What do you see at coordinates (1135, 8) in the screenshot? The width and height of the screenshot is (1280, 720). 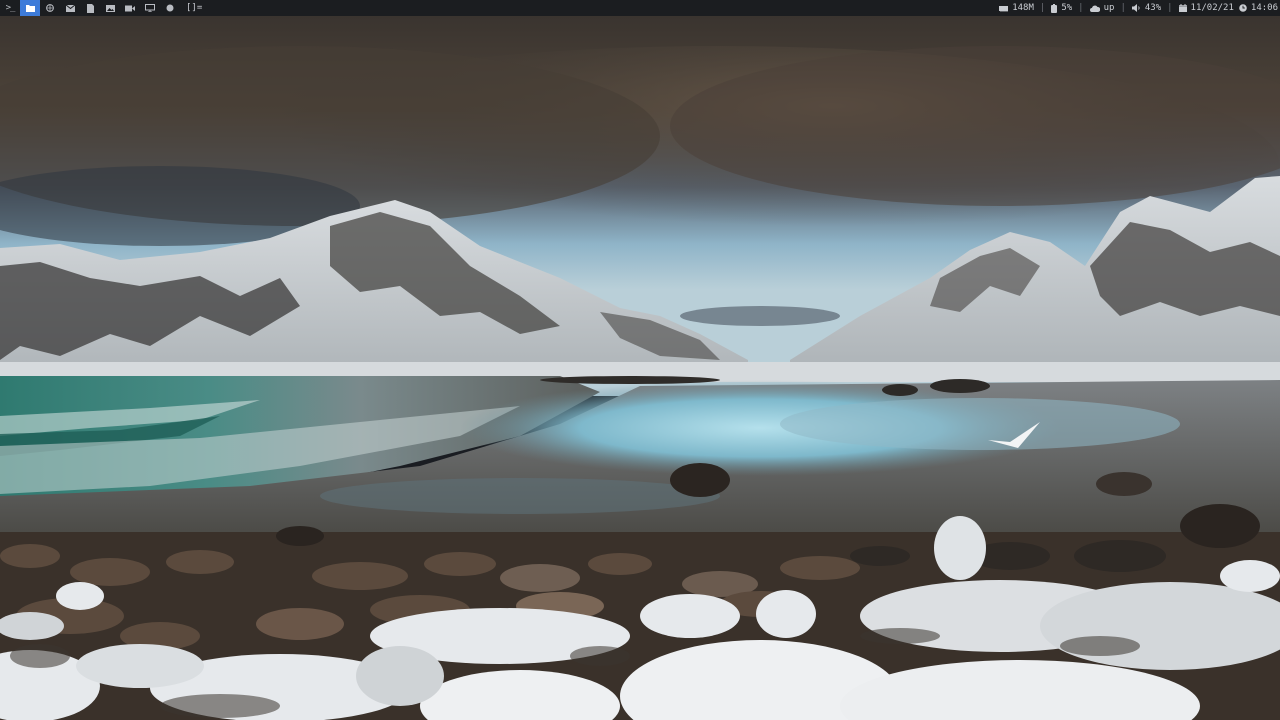 I see `volume-icon` at bounding box center [1135, 8].